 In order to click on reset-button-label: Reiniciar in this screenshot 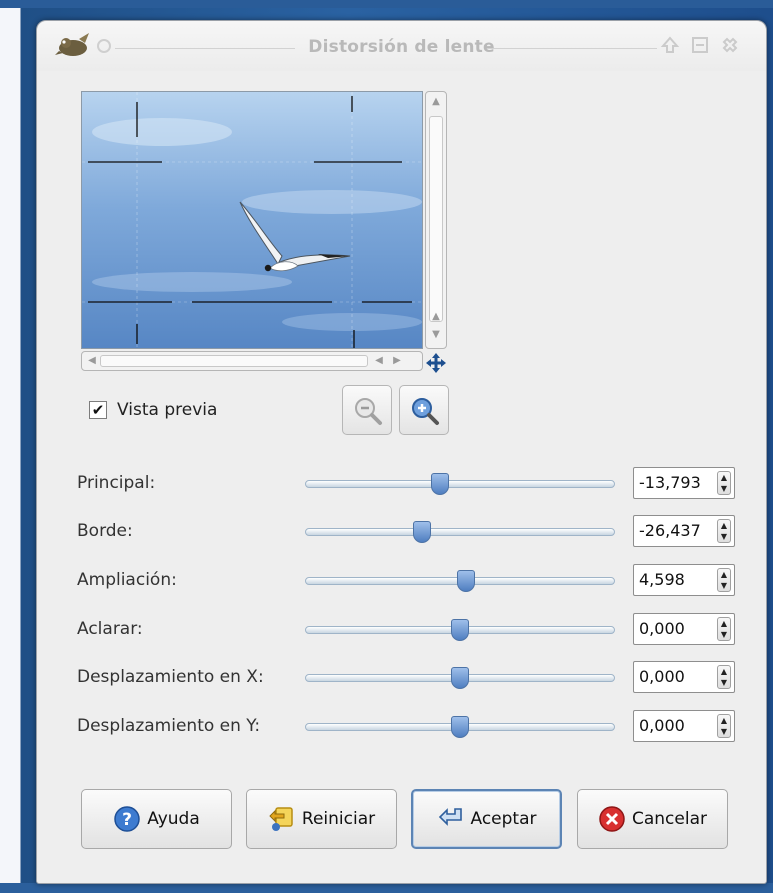, I will do `click(338, 819)`.